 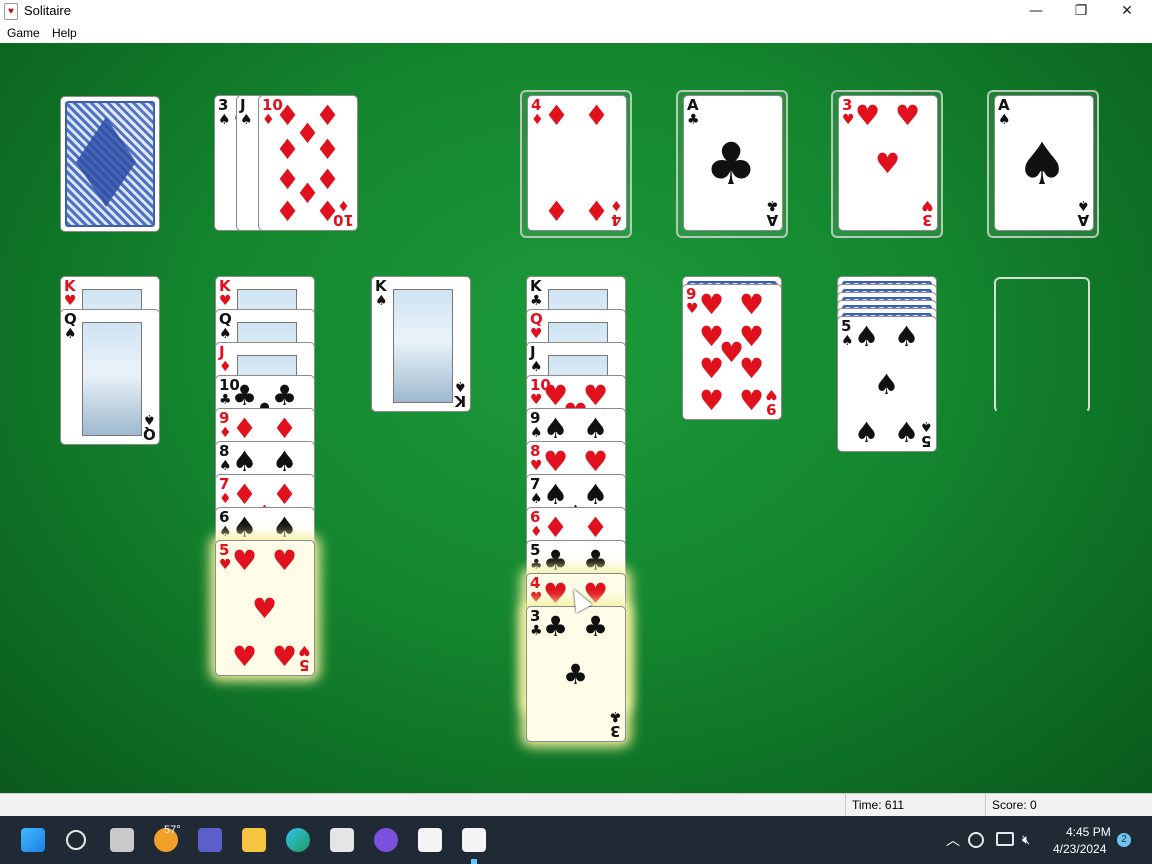 What do you see at coordinates (1088, 832) in the screenshot?
I see `clock-time: 4:45 PM` at bounding box center [1088, 832].